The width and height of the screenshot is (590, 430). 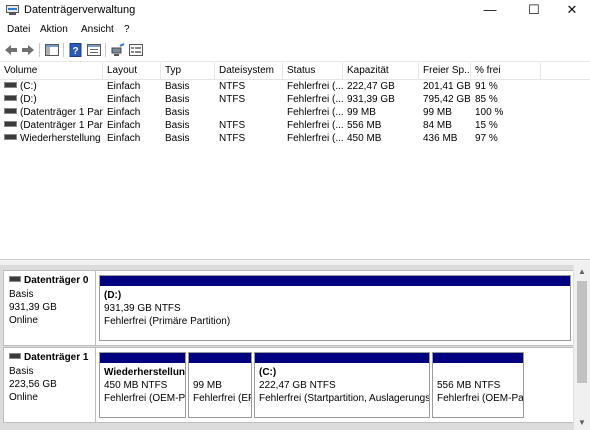 What do you see at coordinates (118, 50) in the screenshot?
I see `connect-icon` at bounding box center [118, 50].